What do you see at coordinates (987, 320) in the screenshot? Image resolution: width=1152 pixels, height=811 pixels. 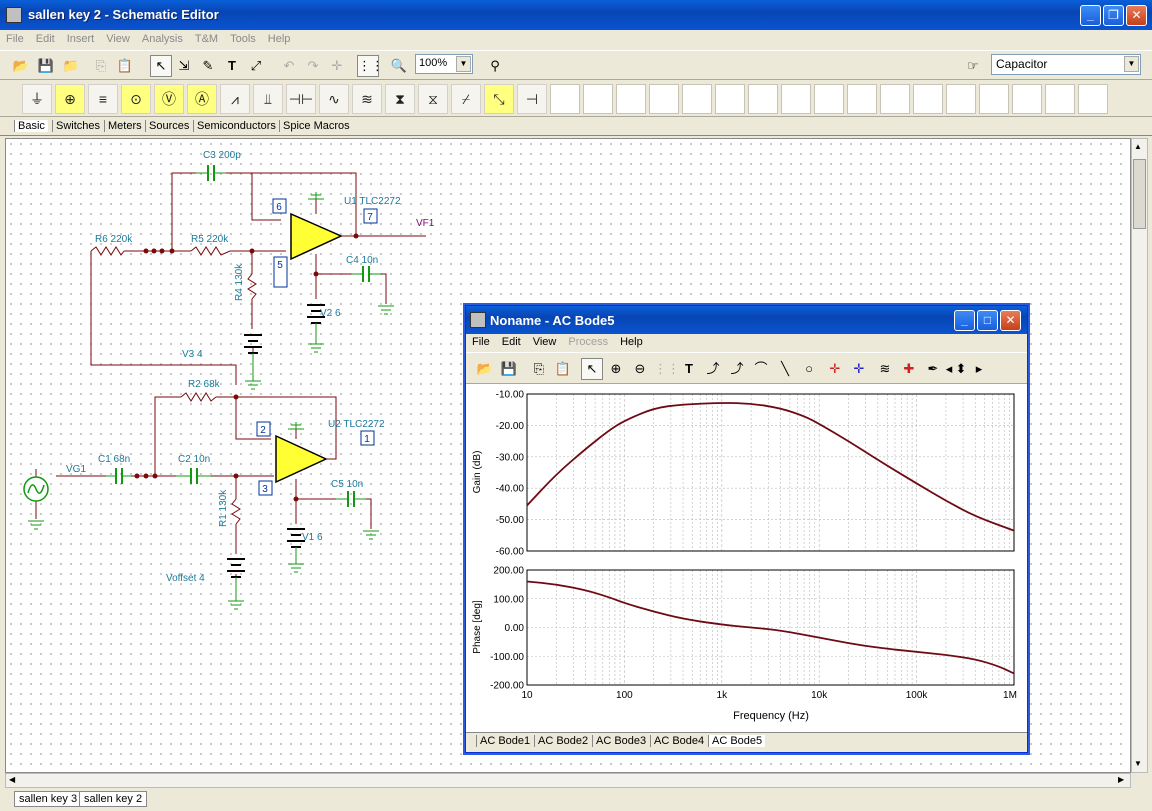 I see `bode-maximize-button: □` at bounding box center [987, 320].